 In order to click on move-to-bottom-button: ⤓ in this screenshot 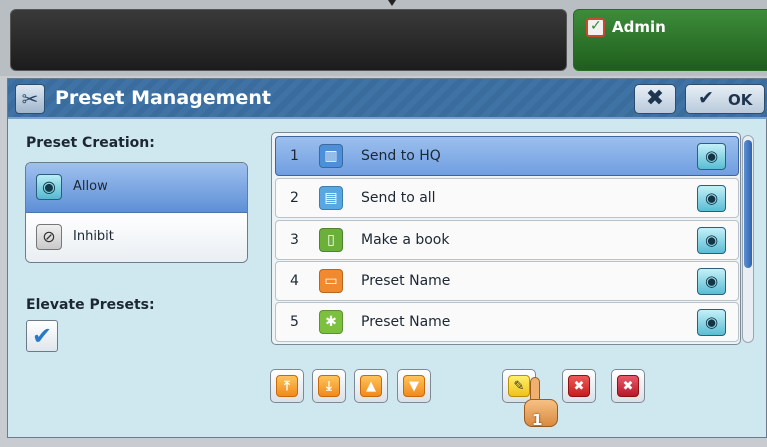, I will do `click(329, 386)`.